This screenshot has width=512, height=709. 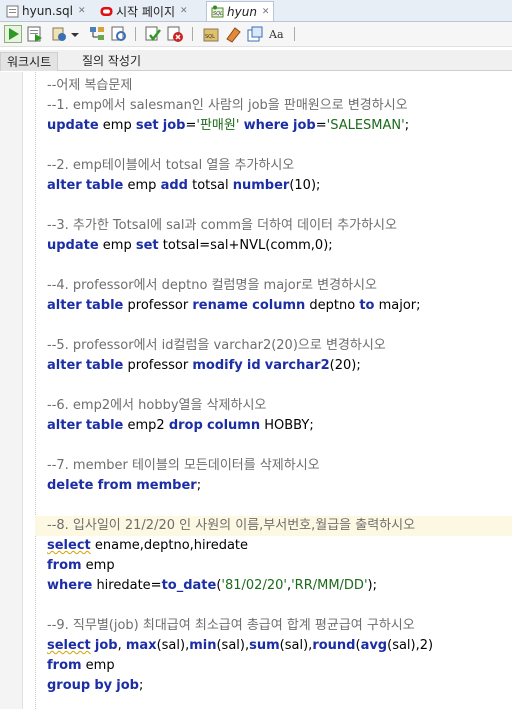 I want to click on dropdown-arrow-icon, so click(x=75, y=34).